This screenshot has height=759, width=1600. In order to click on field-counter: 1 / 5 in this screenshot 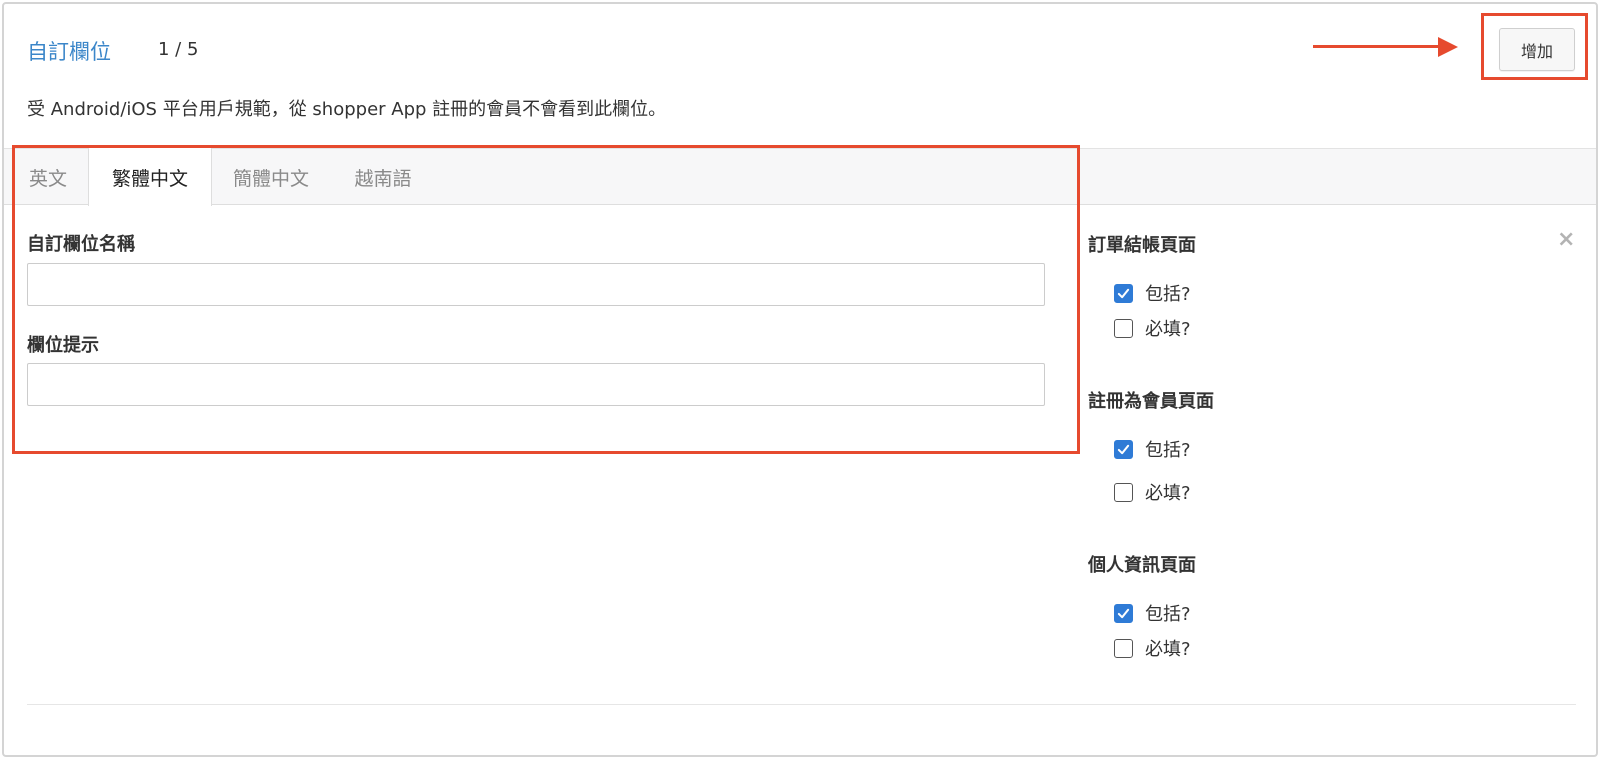, I will do `click(178, 49)`.